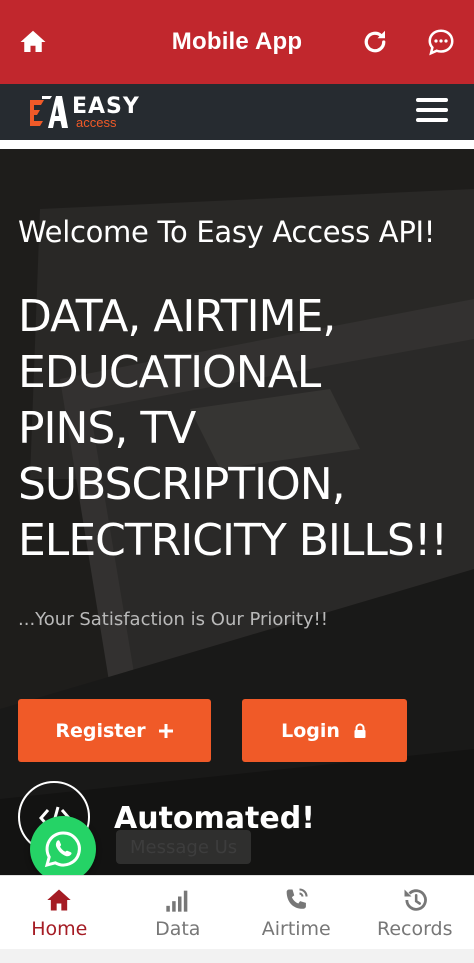 The width and height of the screenshot is (474, 963). I want to click on history-icon, so click(415, 900).